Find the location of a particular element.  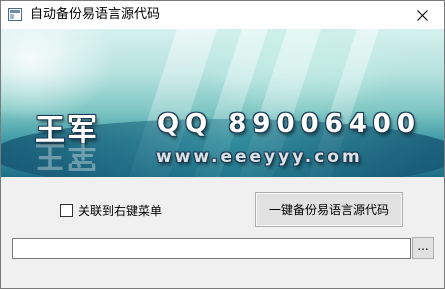

checkbox-box is located at coordinates (66, 210).